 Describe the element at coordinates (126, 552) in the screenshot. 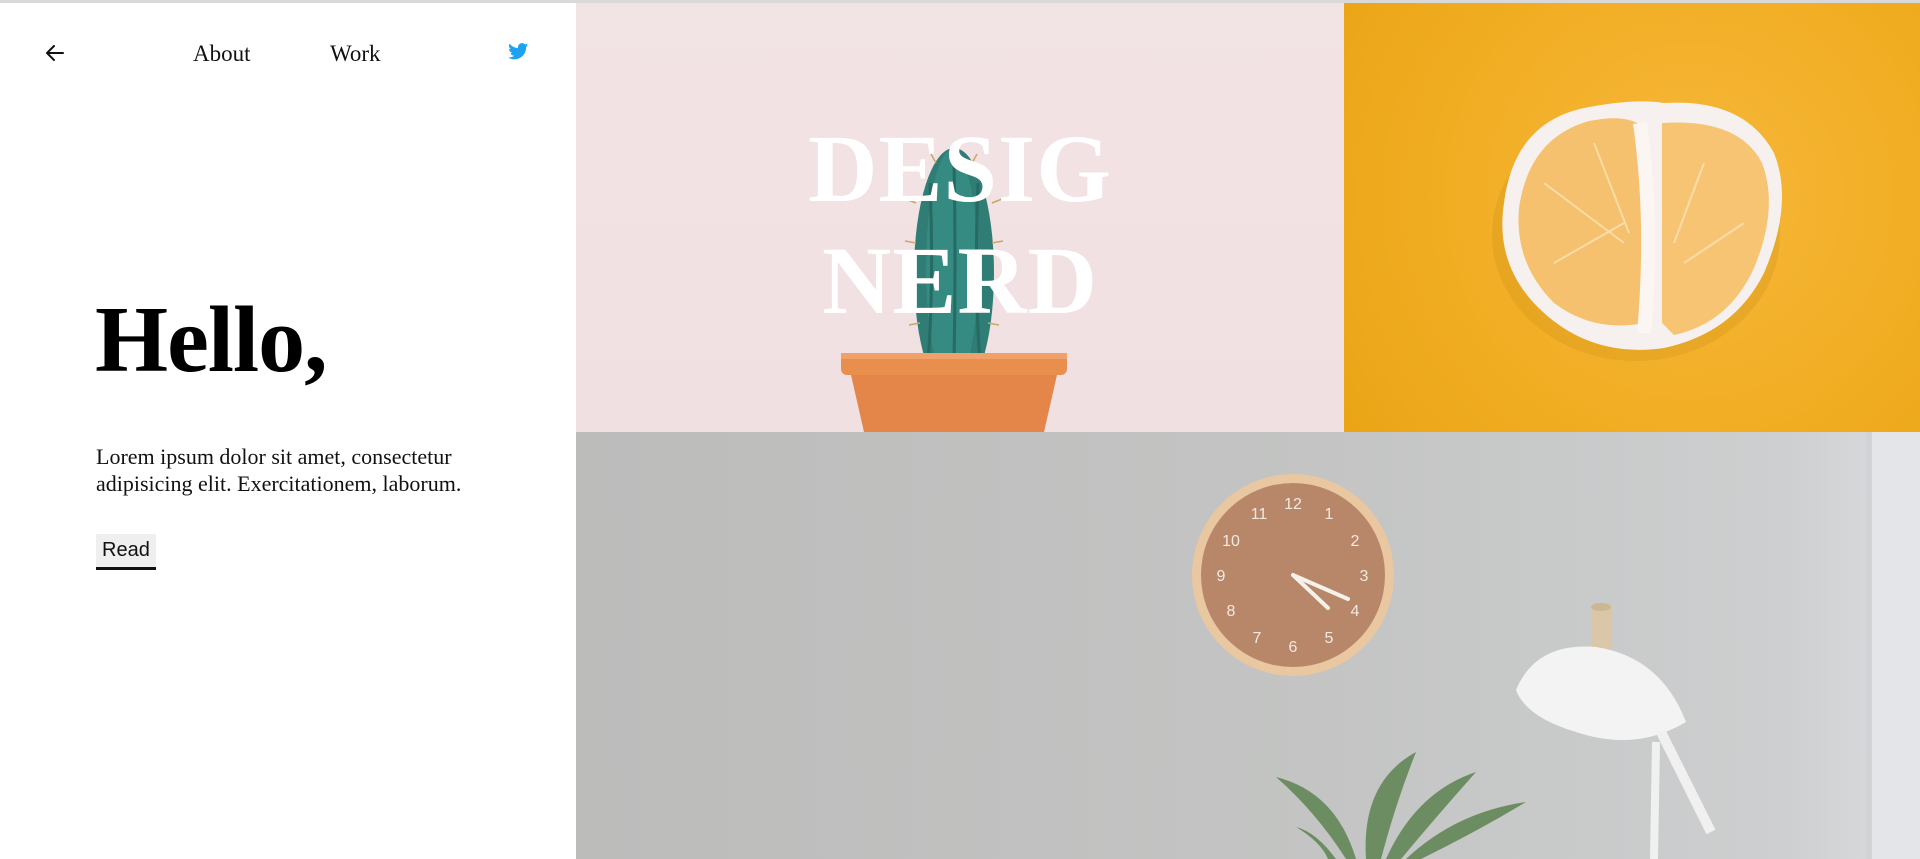

I see `read-button: Read` at that location.